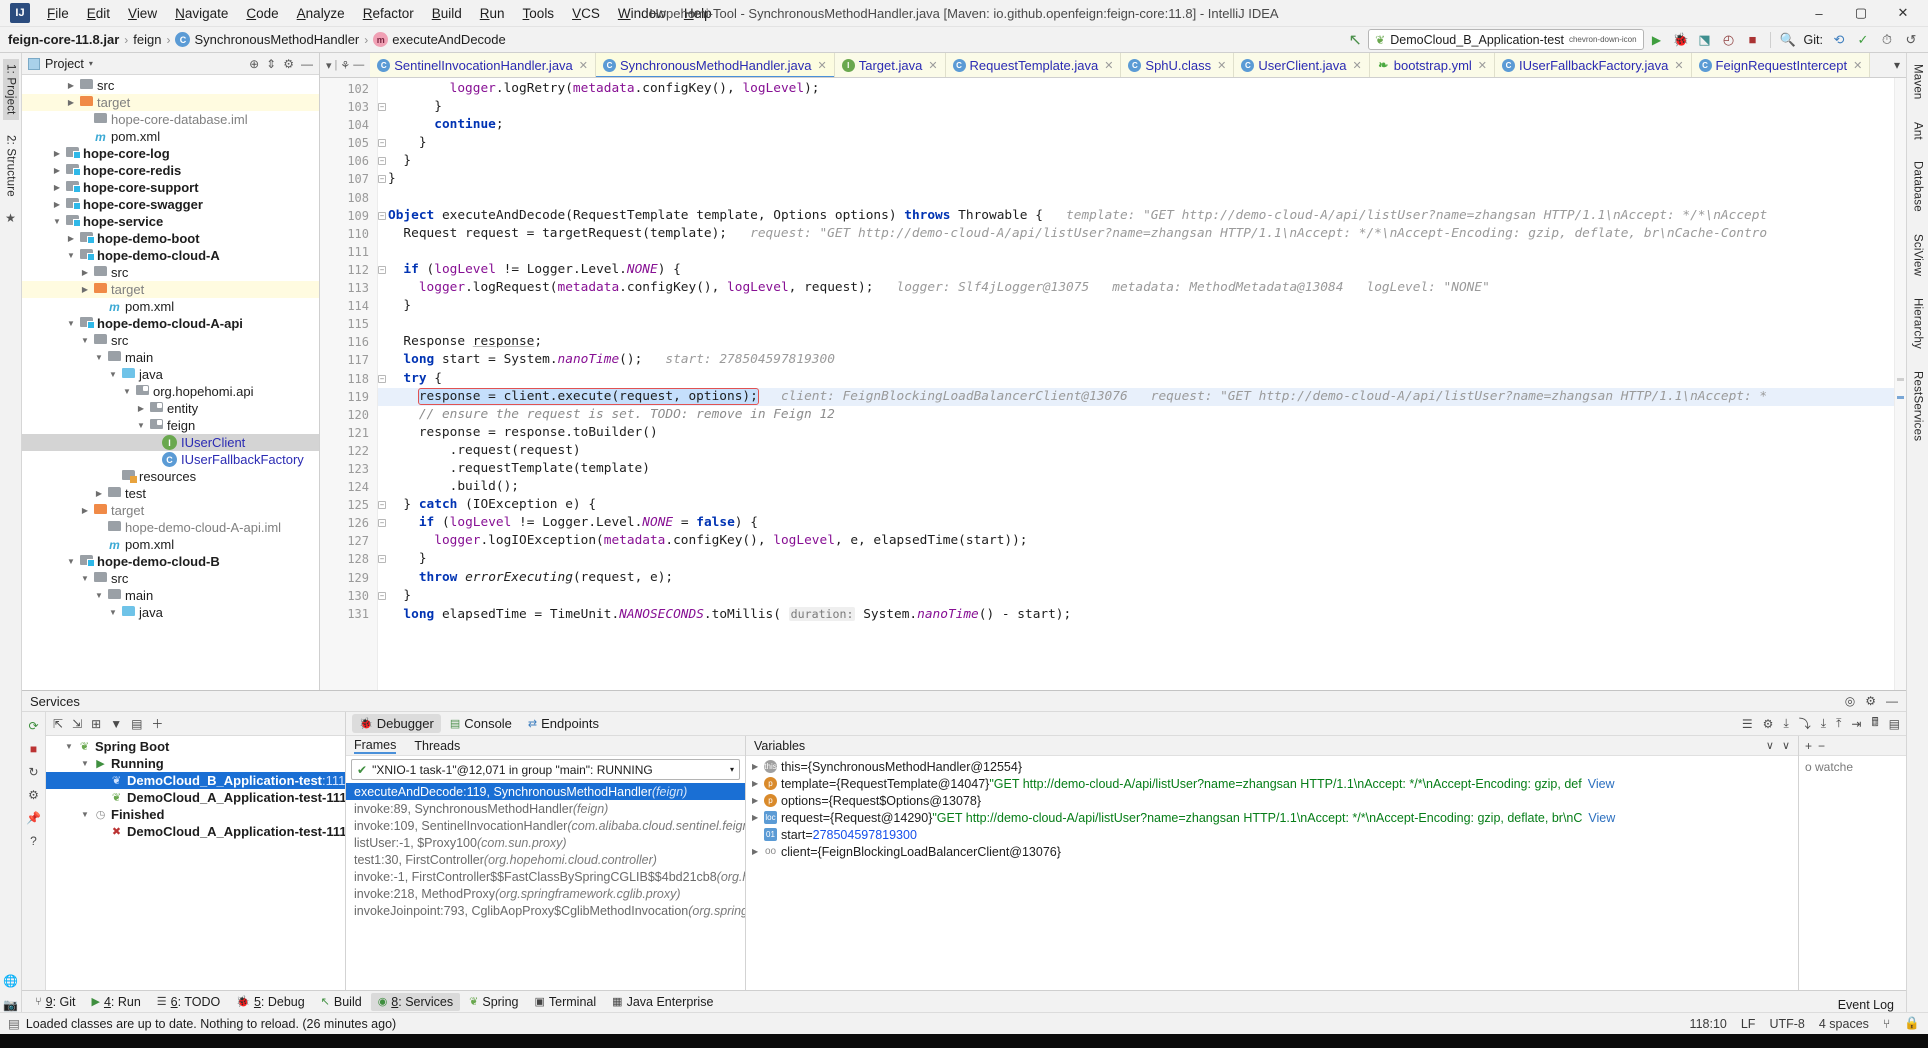  I want to click on code-line: response = response.toBuilder(), so click(1136, 433).